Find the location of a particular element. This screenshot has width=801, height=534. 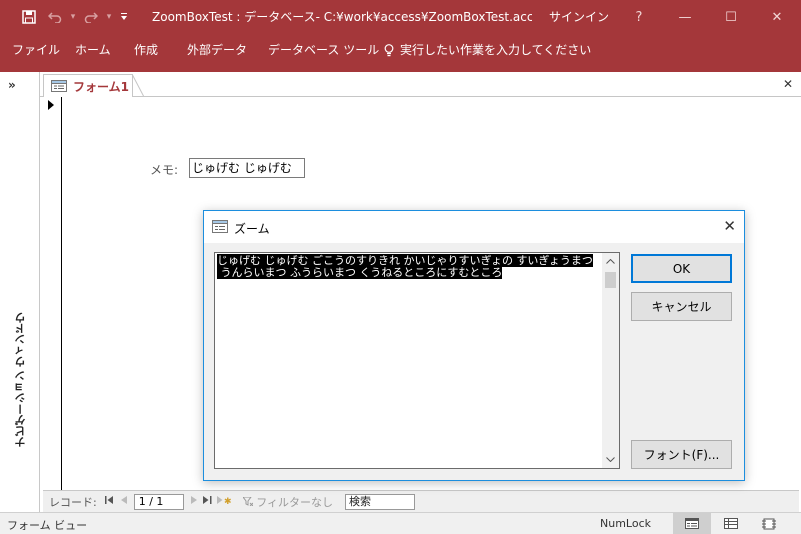

scroll-up-icon is located at coordinates (610, 261).